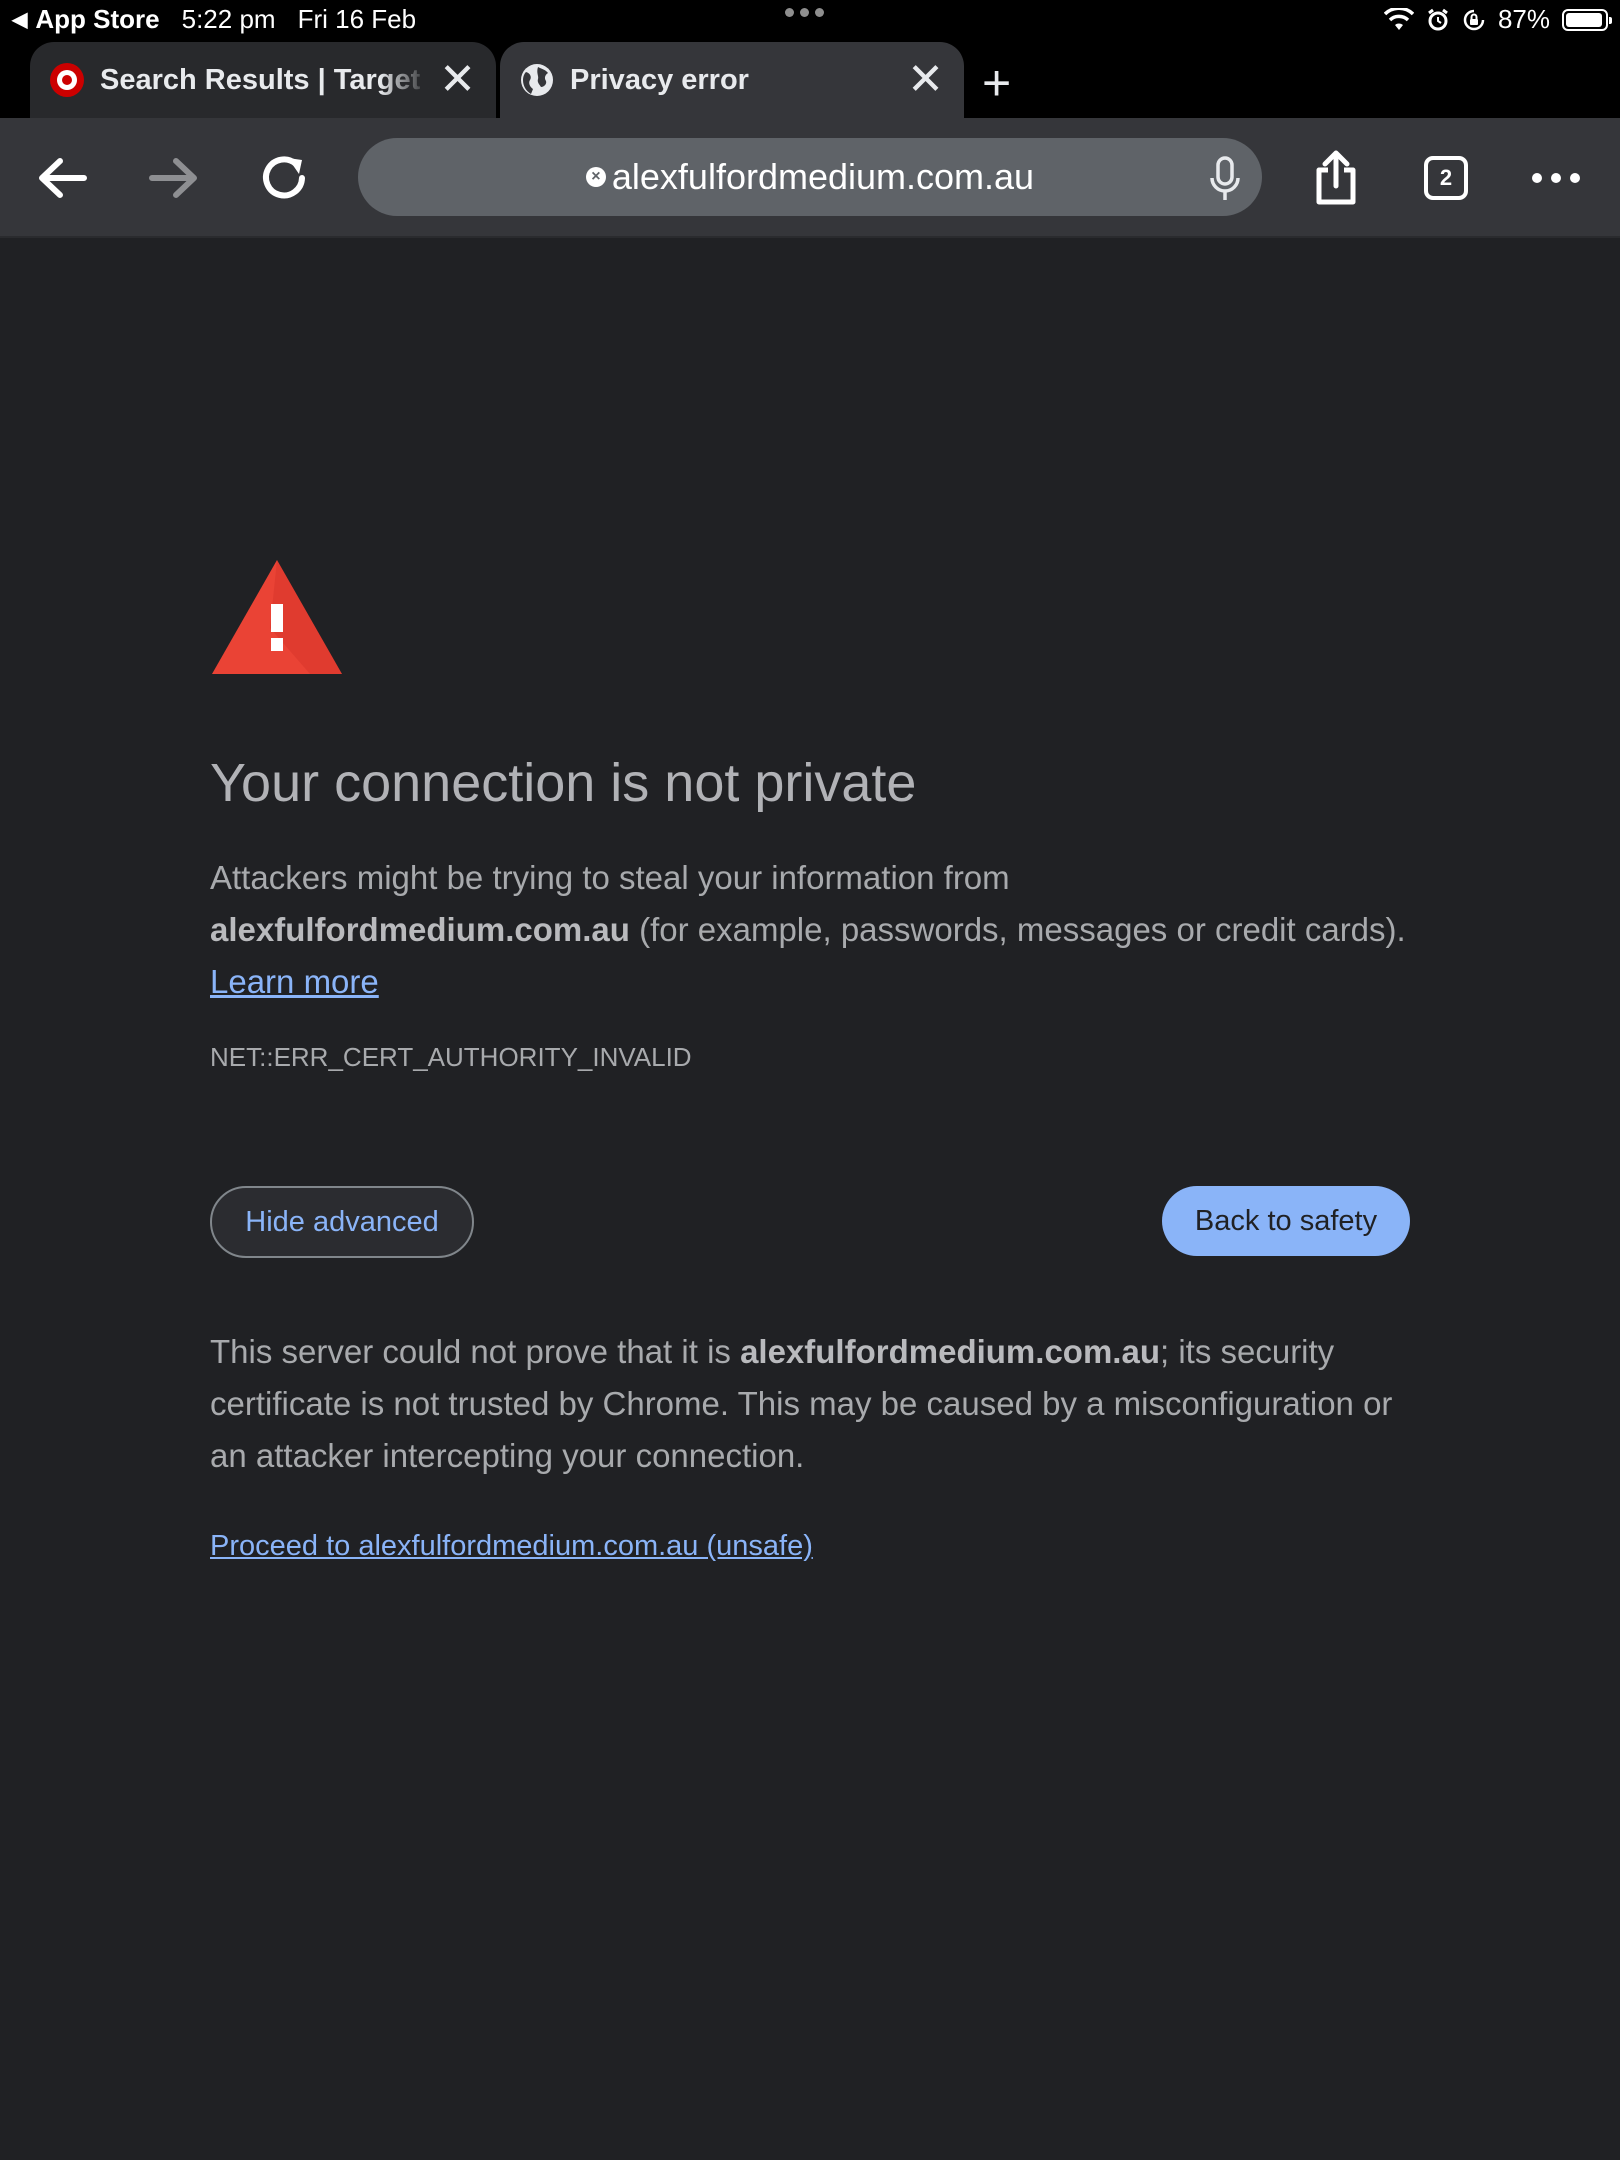 This screenshot has height=2160, width=1620. I want to click on browser-toolbar: × alexfulfordmedium.com.au 2, so click(810, 178).